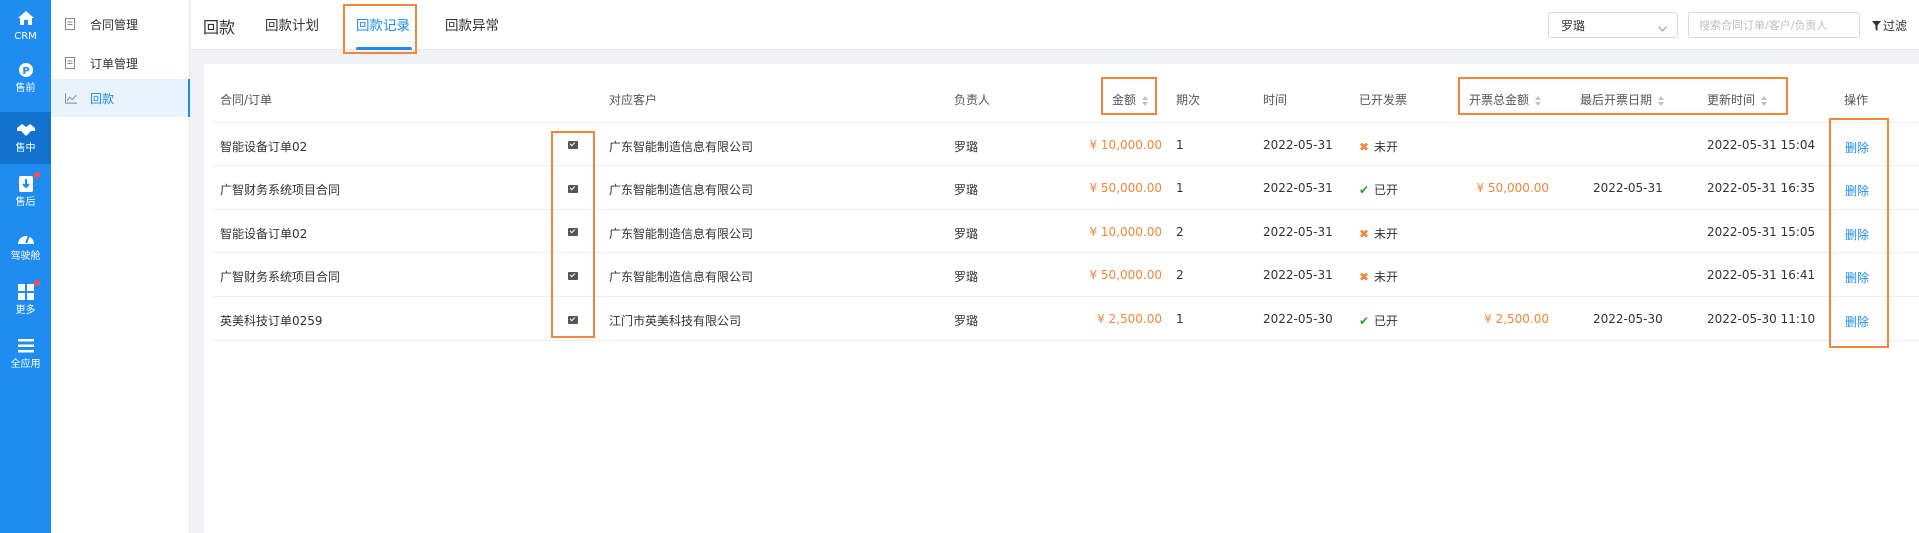 This screenshot has width=1919, height=533. Describe the element at coordinates (1761, 275) in the screenshot. I see `cell-updated: 2022-05-31 16:41` at that location.